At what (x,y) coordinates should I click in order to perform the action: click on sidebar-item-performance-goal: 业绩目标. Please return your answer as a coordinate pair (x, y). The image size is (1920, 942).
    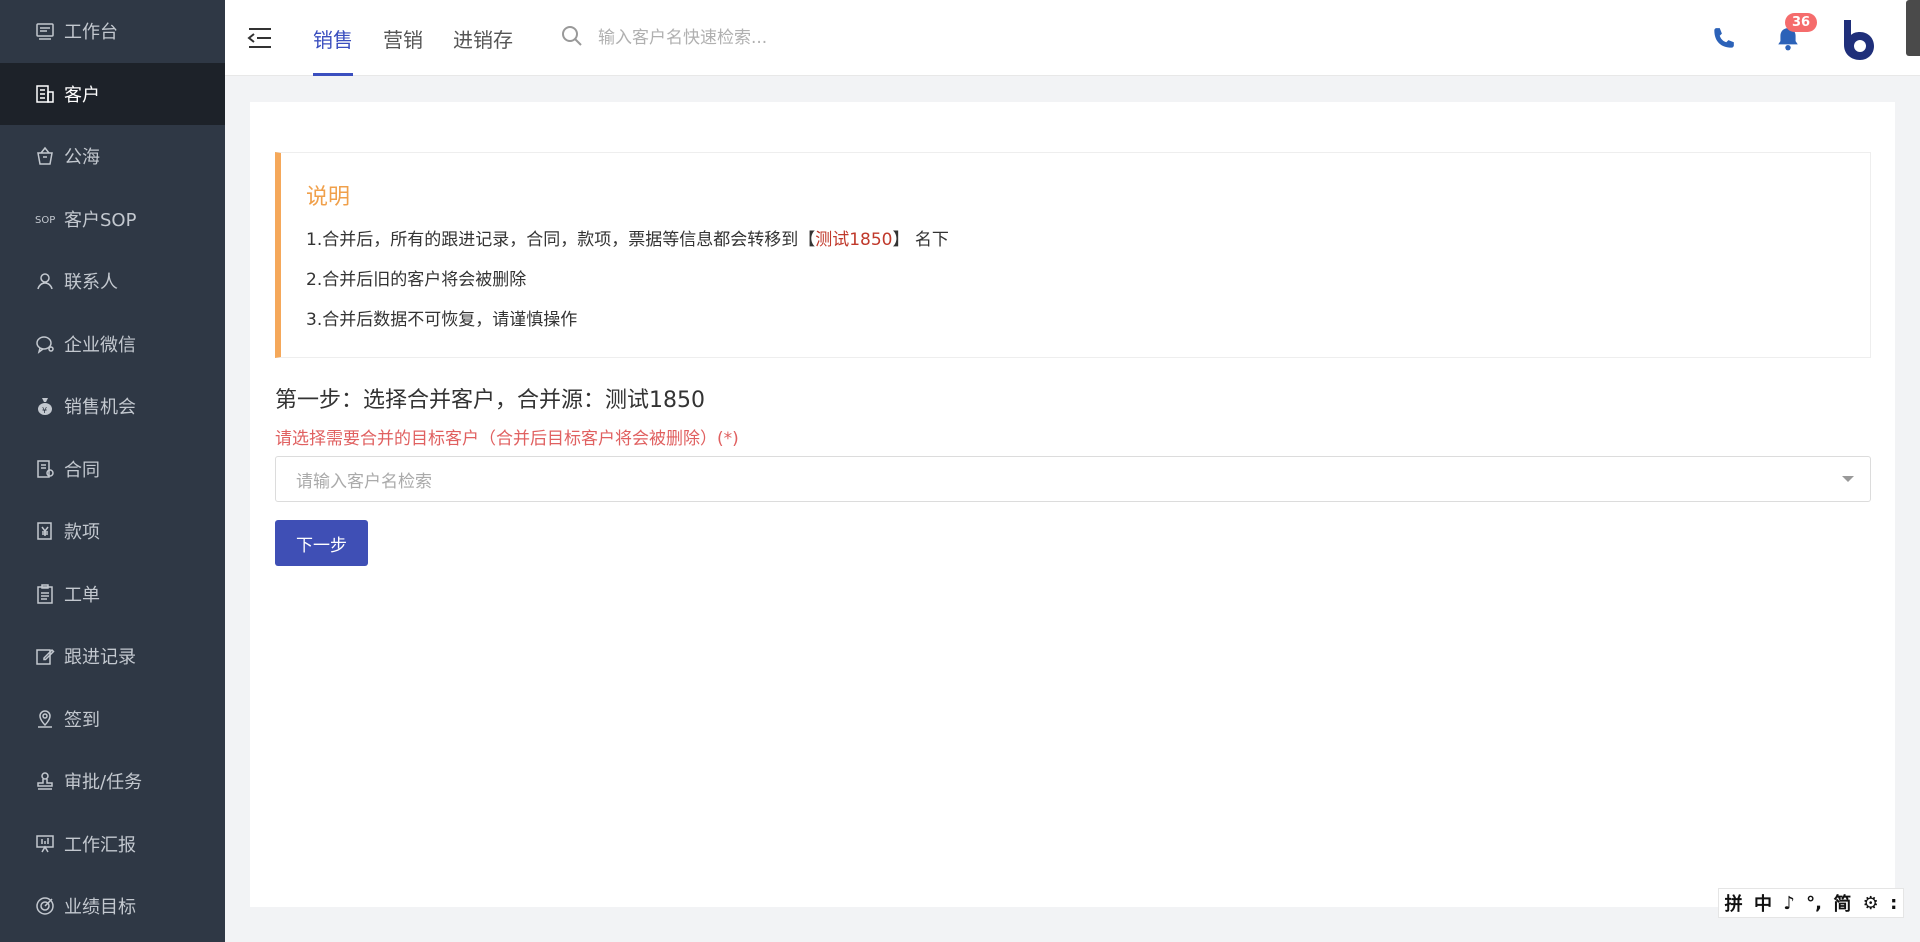
    Looking at the image, I should click on (112, 906).